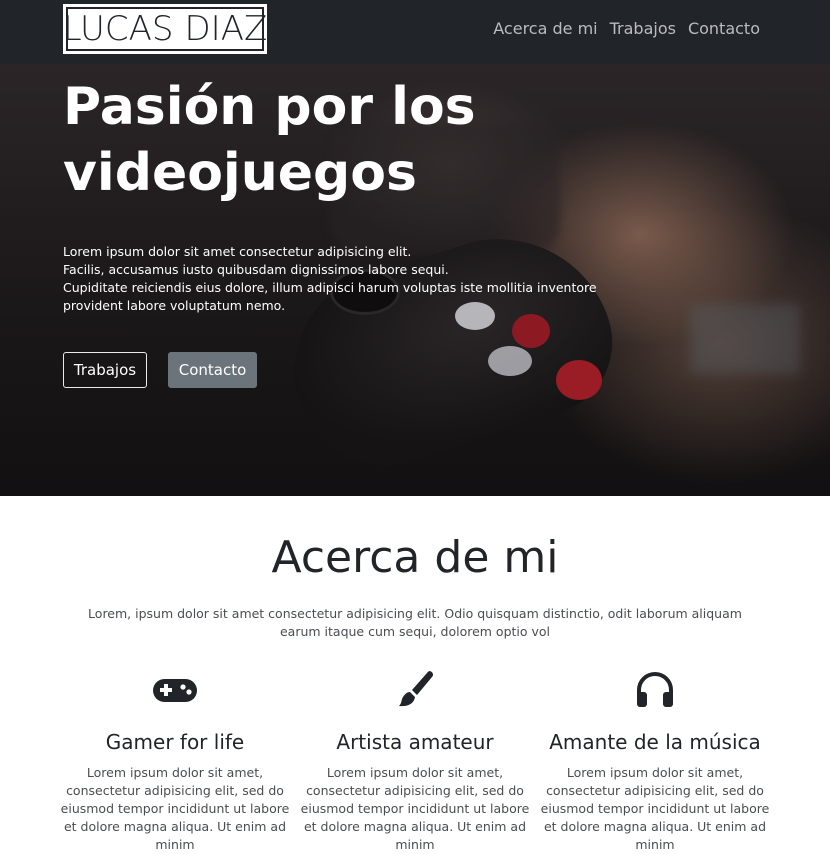 This screenshot has height=854, width=830. I want to click on gamepad-icon, so click(175, 690).